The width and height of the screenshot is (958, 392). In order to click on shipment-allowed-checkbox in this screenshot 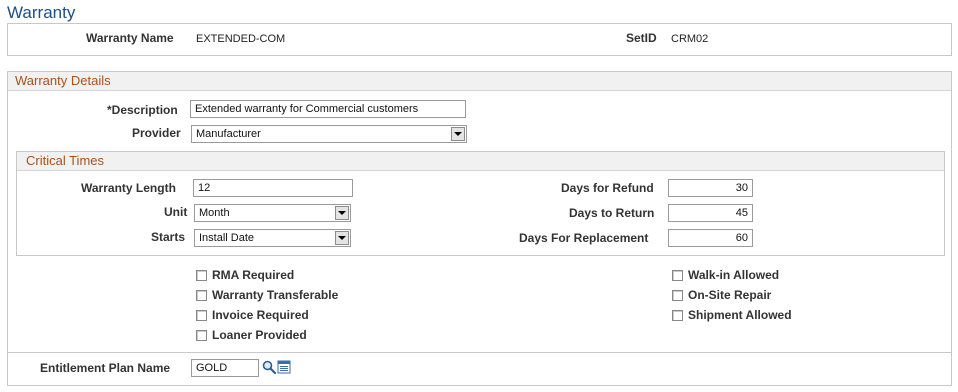, I will do `click(677, 315)`.